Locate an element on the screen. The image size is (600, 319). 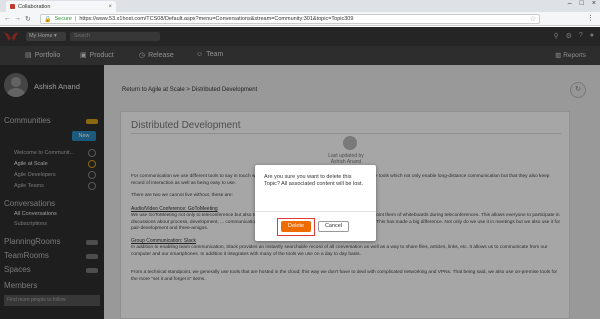
reload-icon: ↻ is located at coordinates (28, 19).